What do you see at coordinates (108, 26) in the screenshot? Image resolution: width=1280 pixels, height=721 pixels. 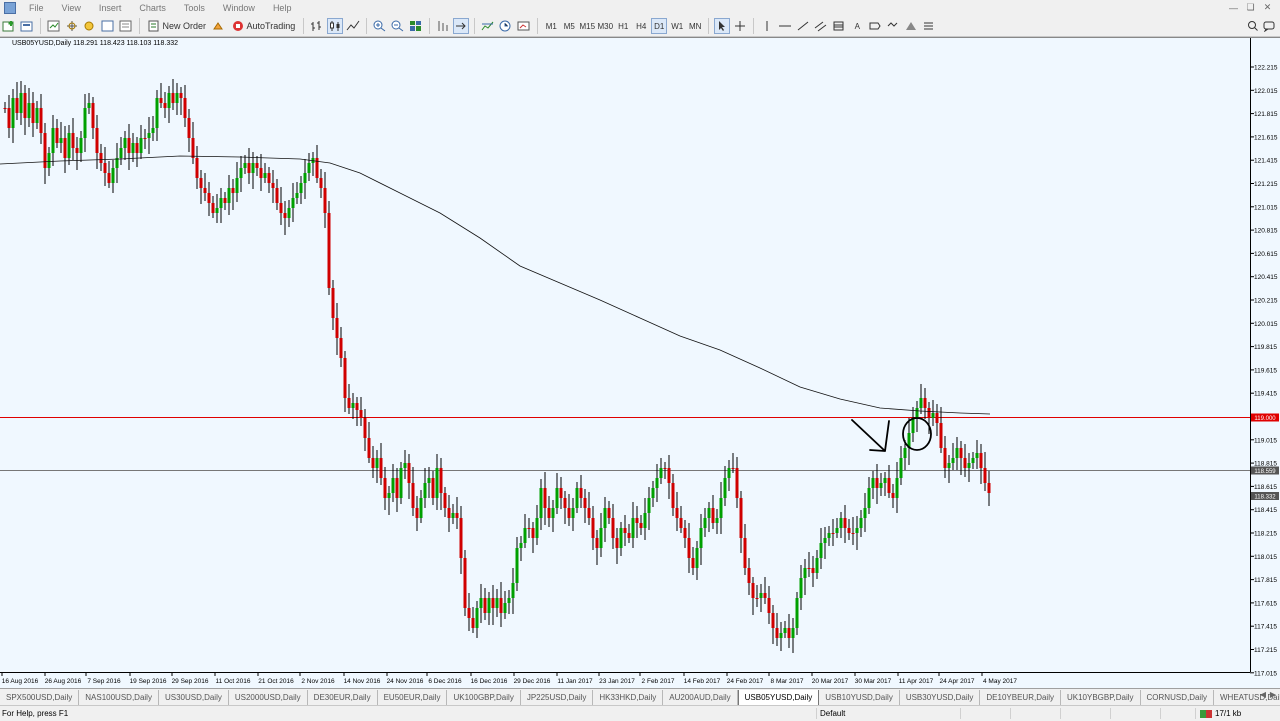 I see `terminal-icon` at bounding box center [108, 26].